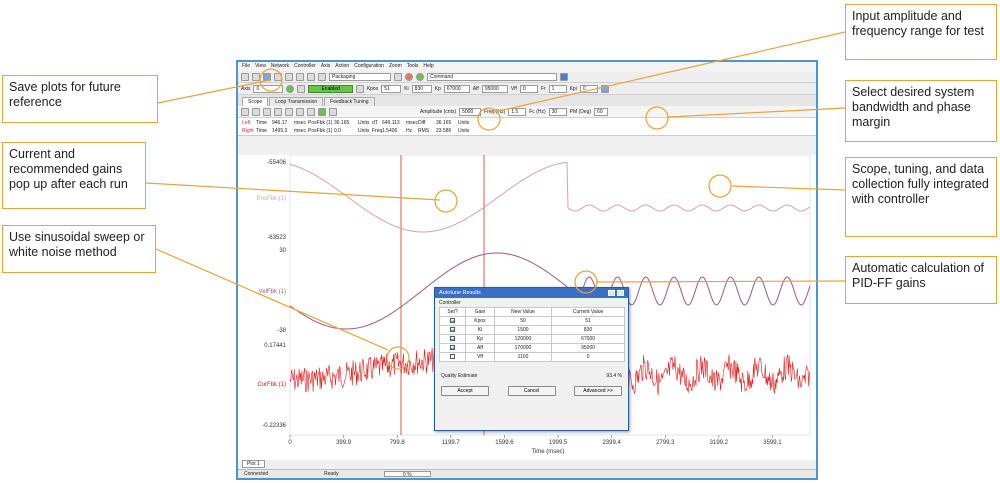 The height and width of the screenshot is (483, 1000). Describe the element at coordinates (470, 111) in the screenshot. I see `amplitude-field: 5000` at that location.